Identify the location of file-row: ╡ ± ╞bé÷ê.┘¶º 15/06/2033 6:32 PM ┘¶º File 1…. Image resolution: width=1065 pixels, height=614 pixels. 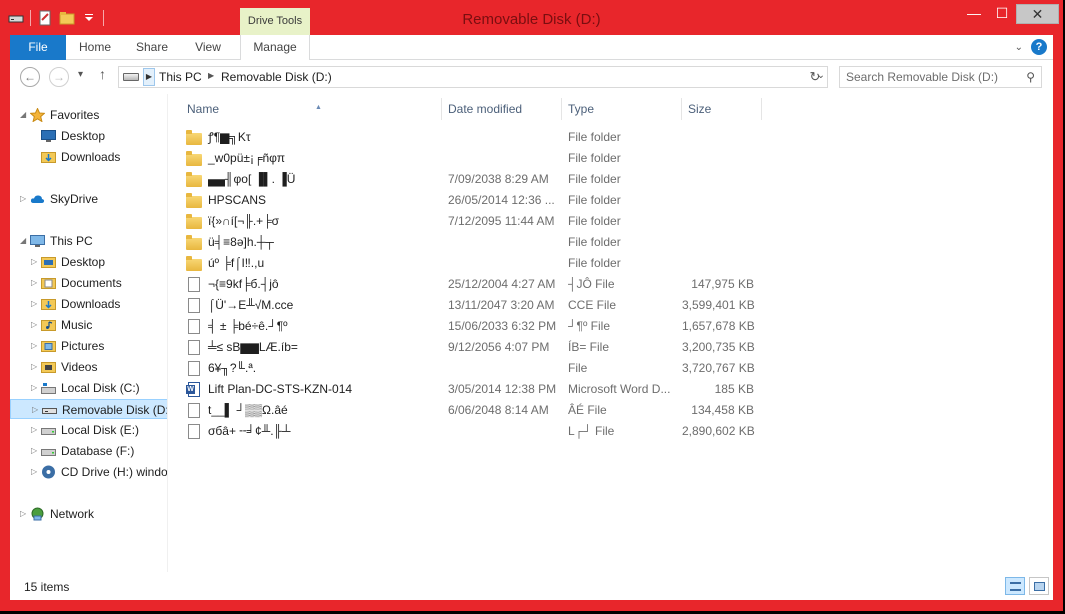
(472, 326).